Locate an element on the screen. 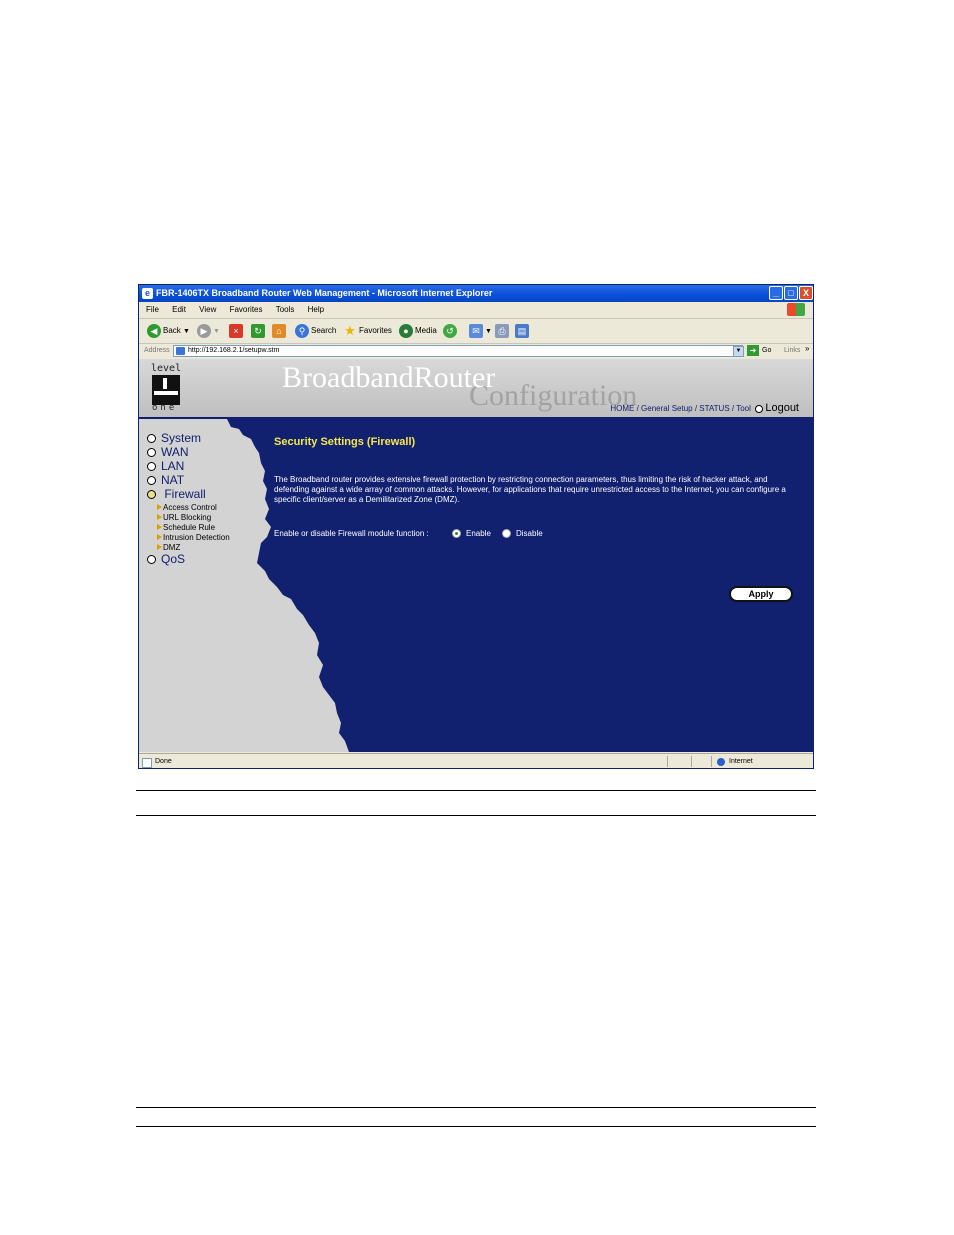  mail-icon: ✉ is located at coordinates (476, 330).